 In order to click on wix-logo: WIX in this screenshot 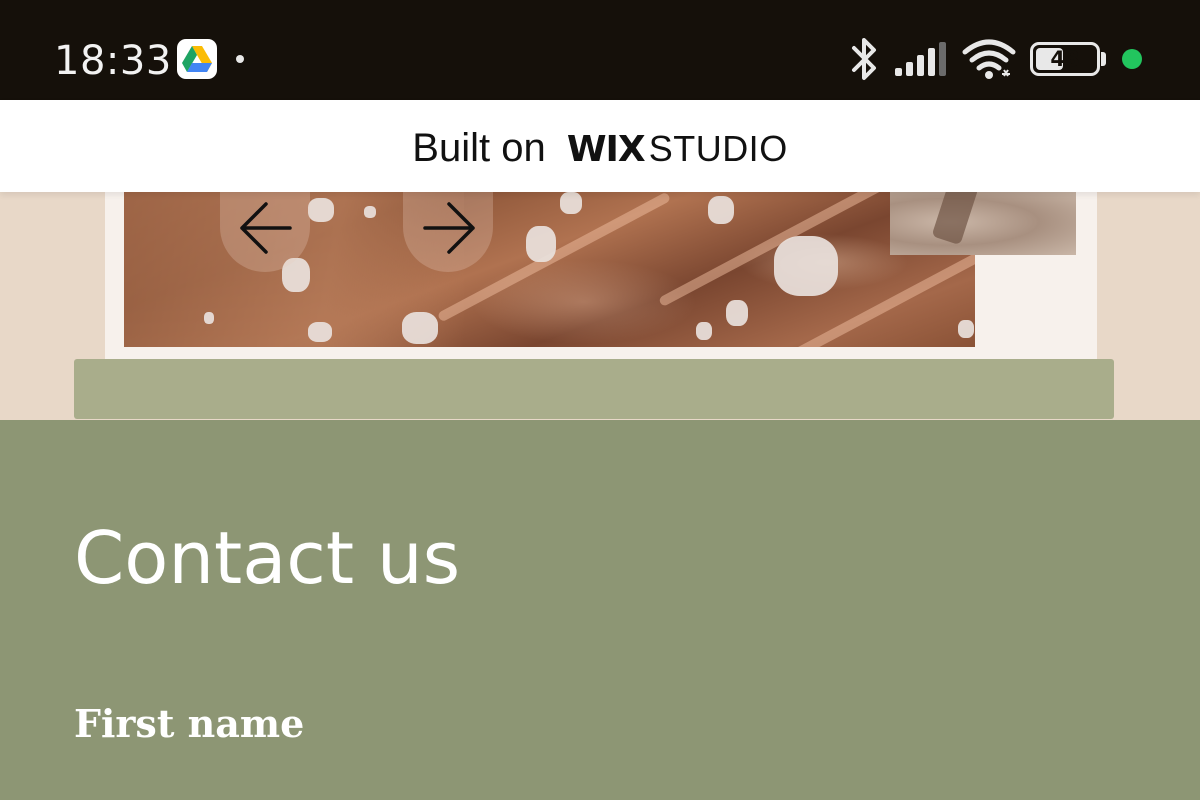, I will do `click(606, 149)`.